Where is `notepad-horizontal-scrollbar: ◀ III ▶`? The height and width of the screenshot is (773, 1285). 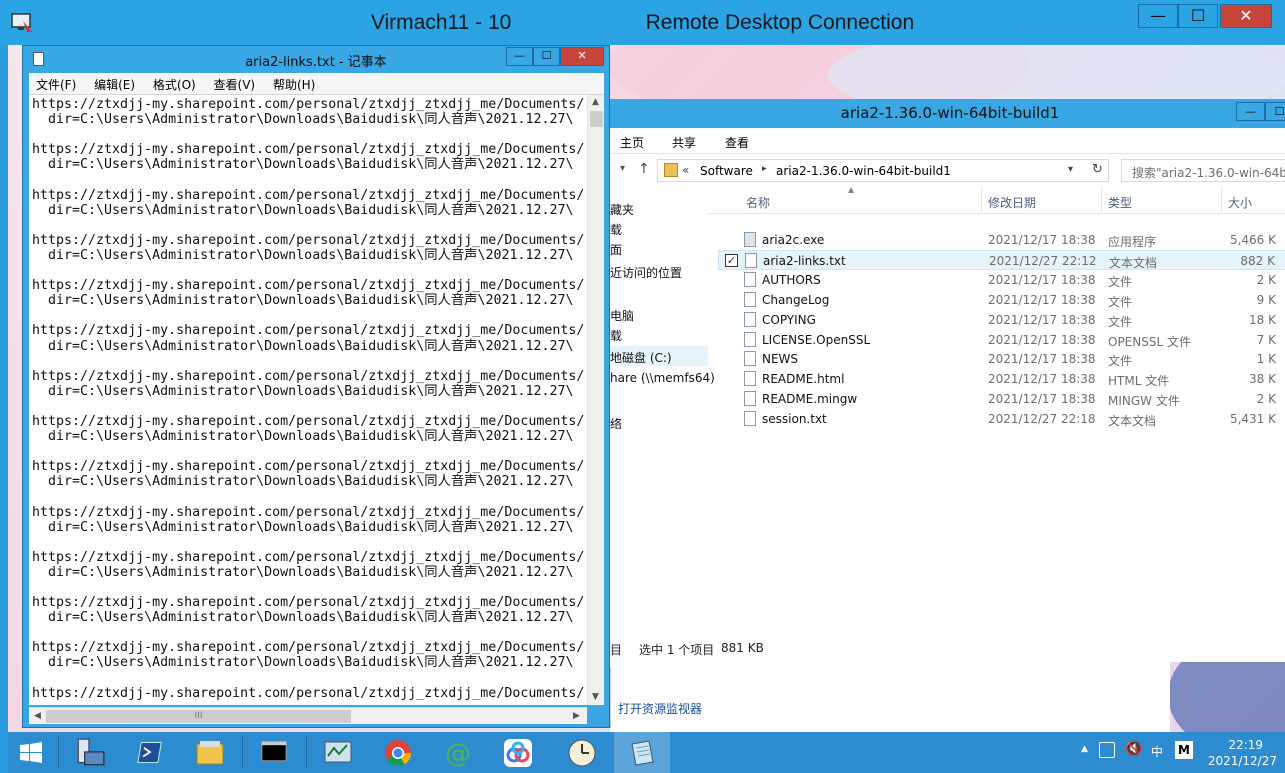
notepad-horizontal-scrollbar: ◀ III ▶ is located at coordinates (308, 715).